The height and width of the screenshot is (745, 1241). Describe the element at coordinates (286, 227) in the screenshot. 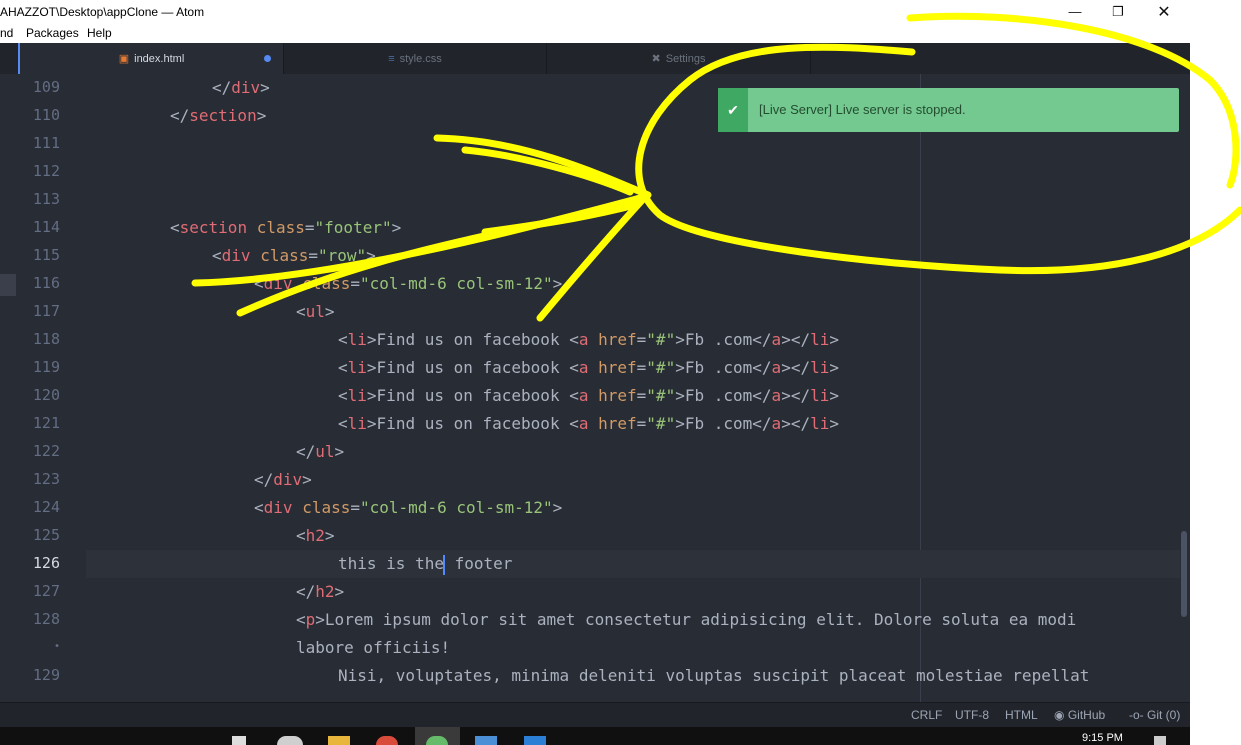

I see `code-line: <section class="footer">` at that location.